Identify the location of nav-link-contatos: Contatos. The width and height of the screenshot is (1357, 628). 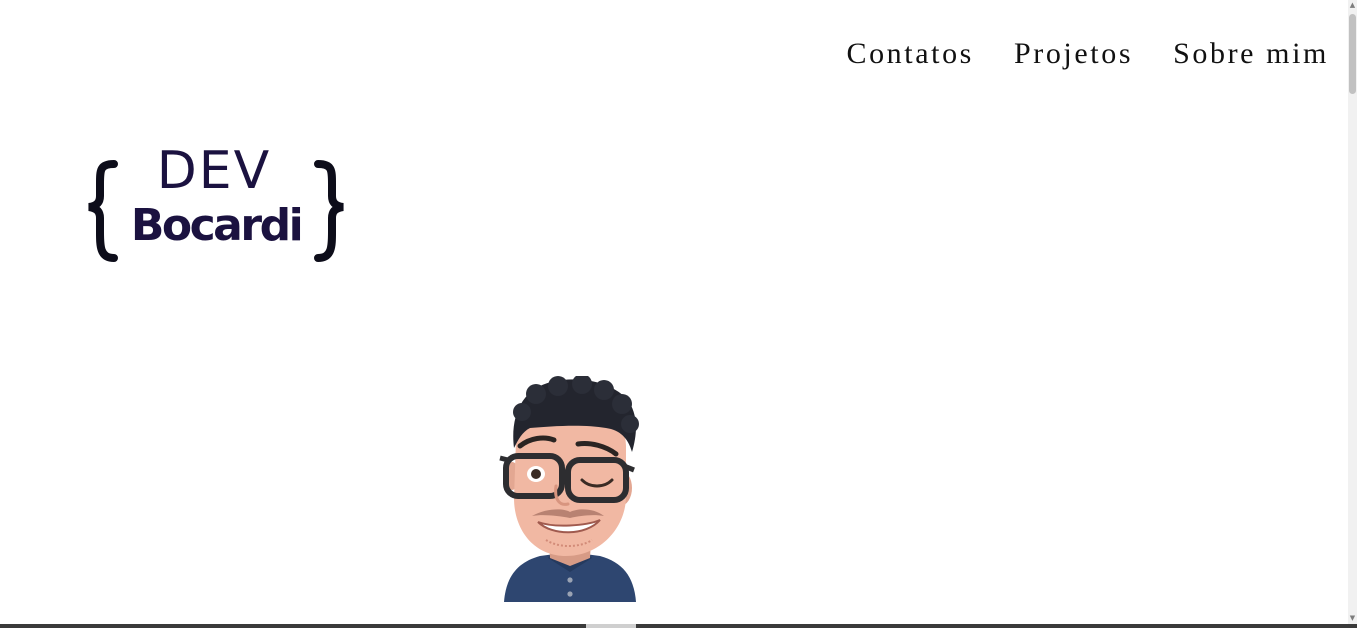
(909, 54).